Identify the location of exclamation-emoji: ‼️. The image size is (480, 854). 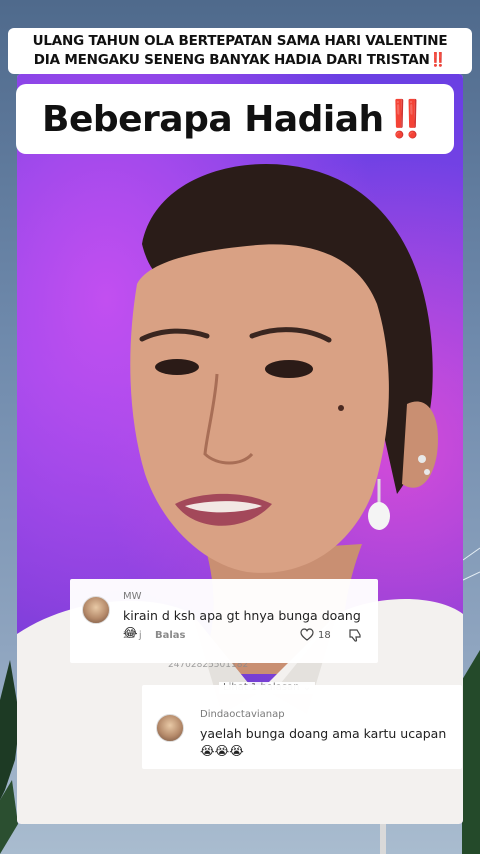
(406, 119).